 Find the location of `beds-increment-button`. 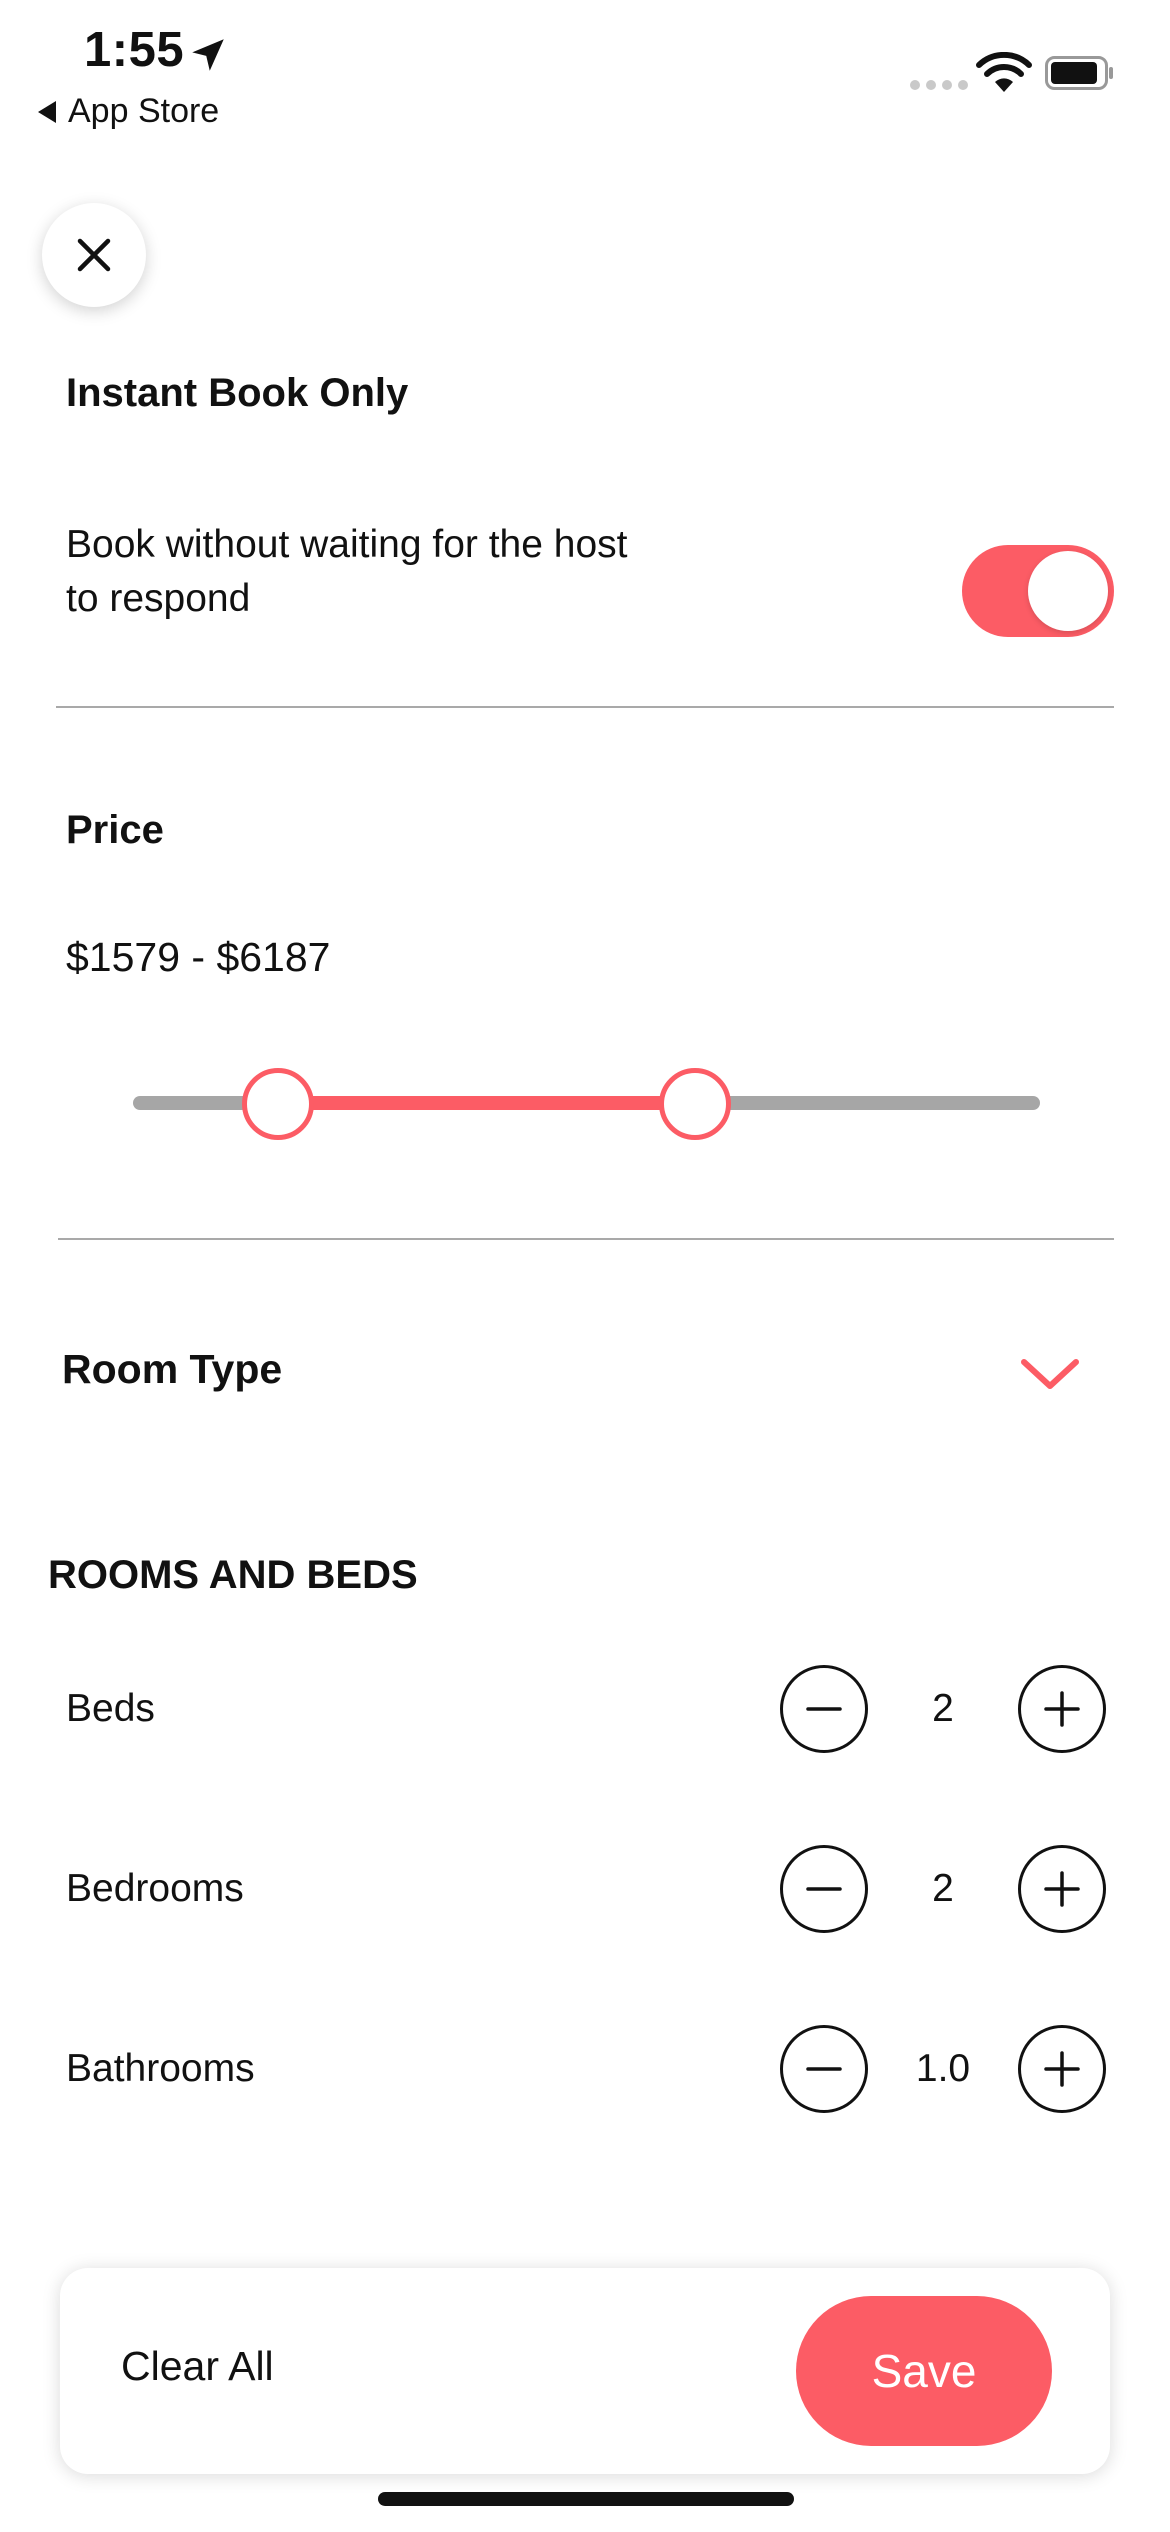

beds-increment-button is located at coordinates (1062, 1709).